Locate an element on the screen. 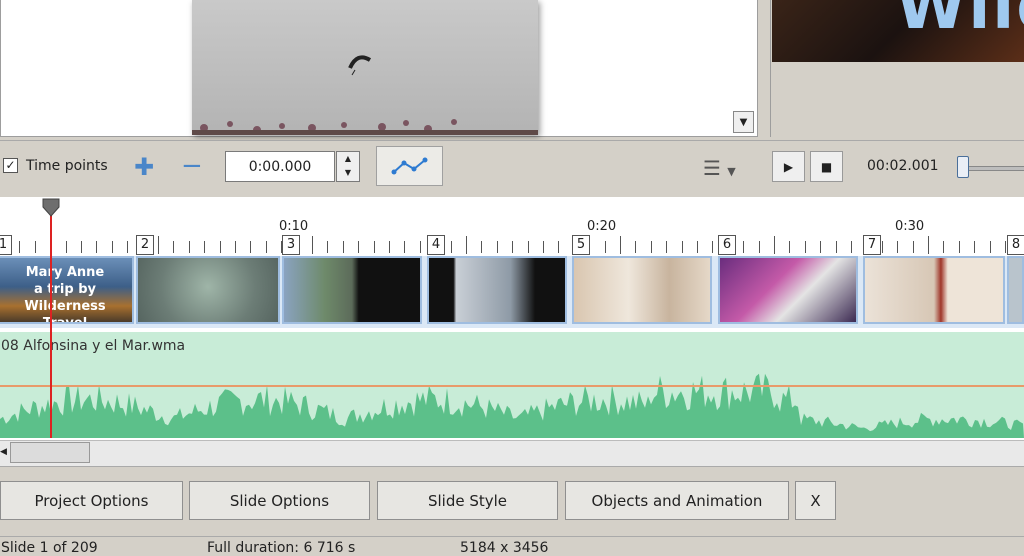 The height and width of the screenshot is (556, 1024). slide-thumbnail-1: Mary Anne a trip by Wilderness Travel is located at coordinates (67, 290).